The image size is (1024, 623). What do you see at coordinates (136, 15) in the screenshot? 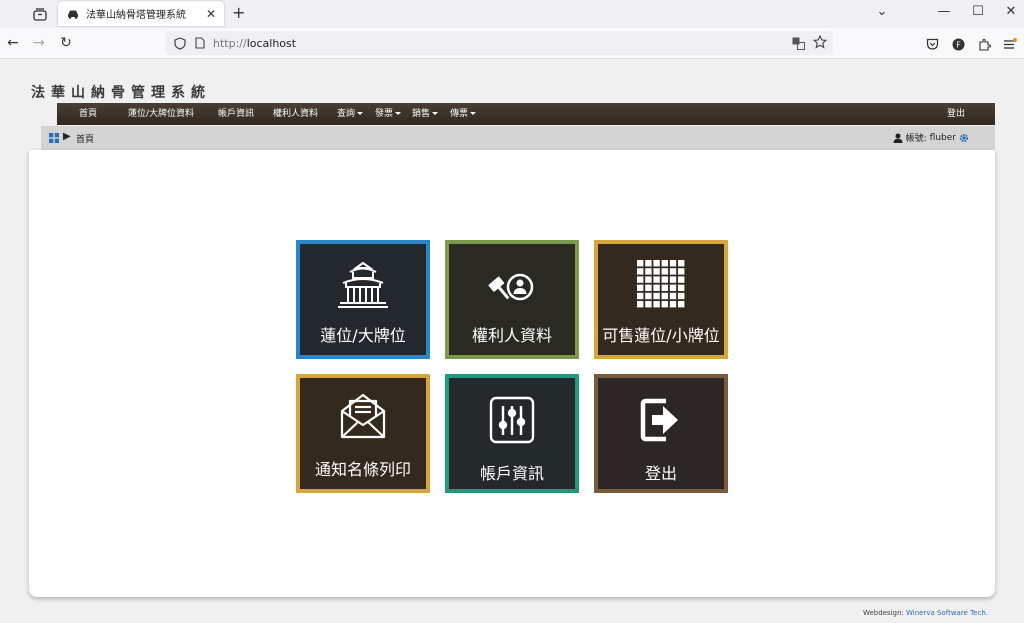
I see `tab-title: 法華山納骨塔管理系統` at bounding box center [136, 15].